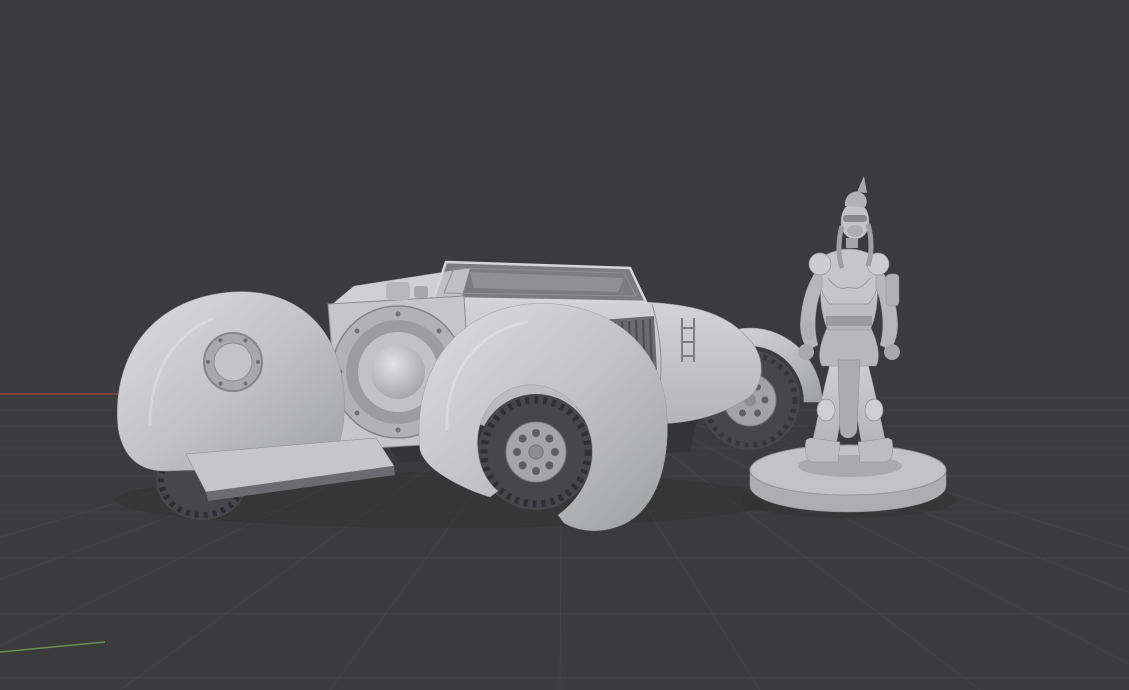 This screenshot has width=1129, height=690. I want to click on figure-back-gear, so click(892, 290).